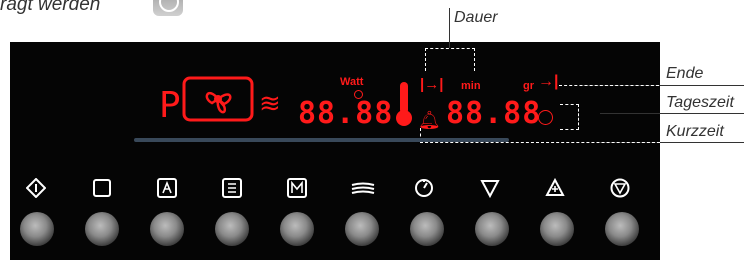  Describe the element at coordinates (555, 187) in the screenshot. I see `up-triangle-icon` at that location.